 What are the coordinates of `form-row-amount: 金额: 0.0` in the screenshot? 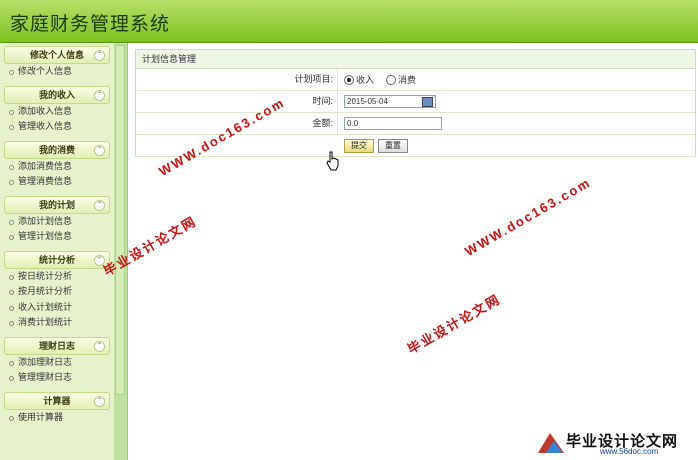 It's located at (415, 124).